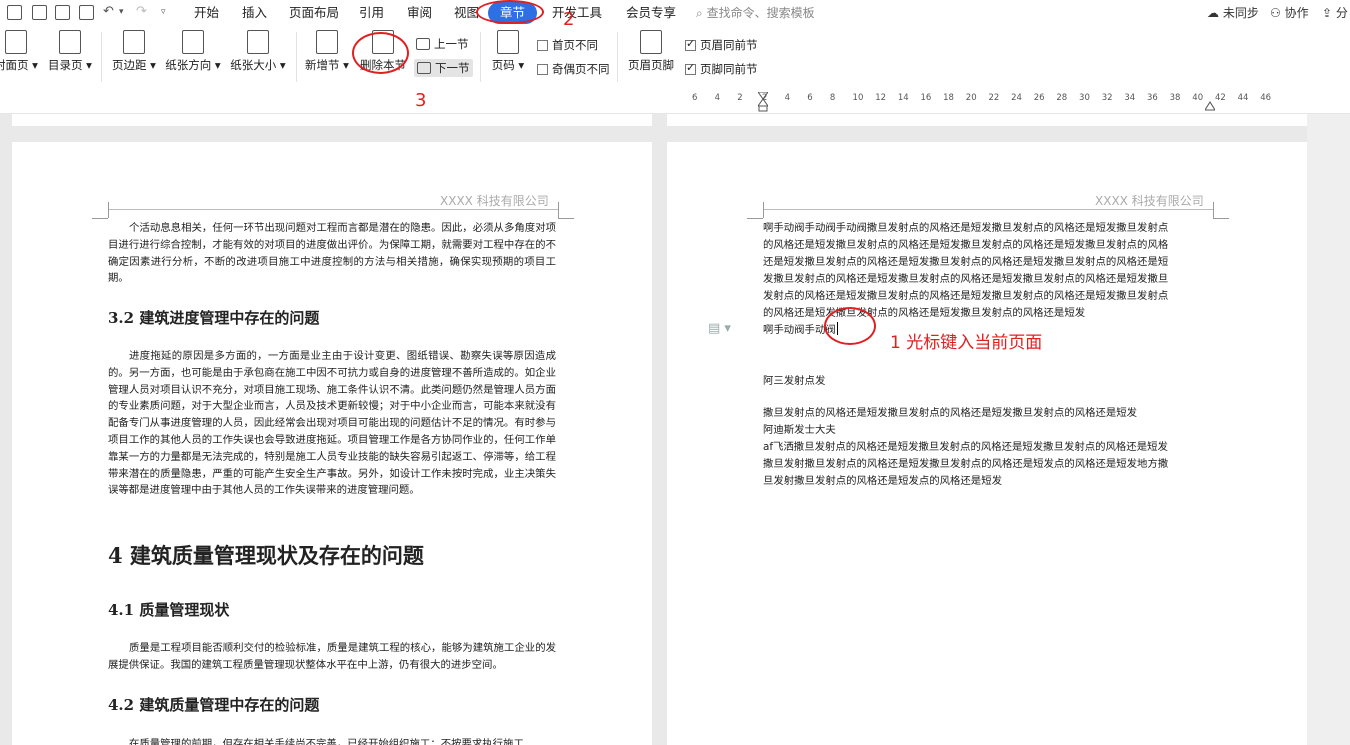 This screenshot has height=745, width=1350. I want to click on first-page-diff-checkbox: 首页不同, so click(567, 45).